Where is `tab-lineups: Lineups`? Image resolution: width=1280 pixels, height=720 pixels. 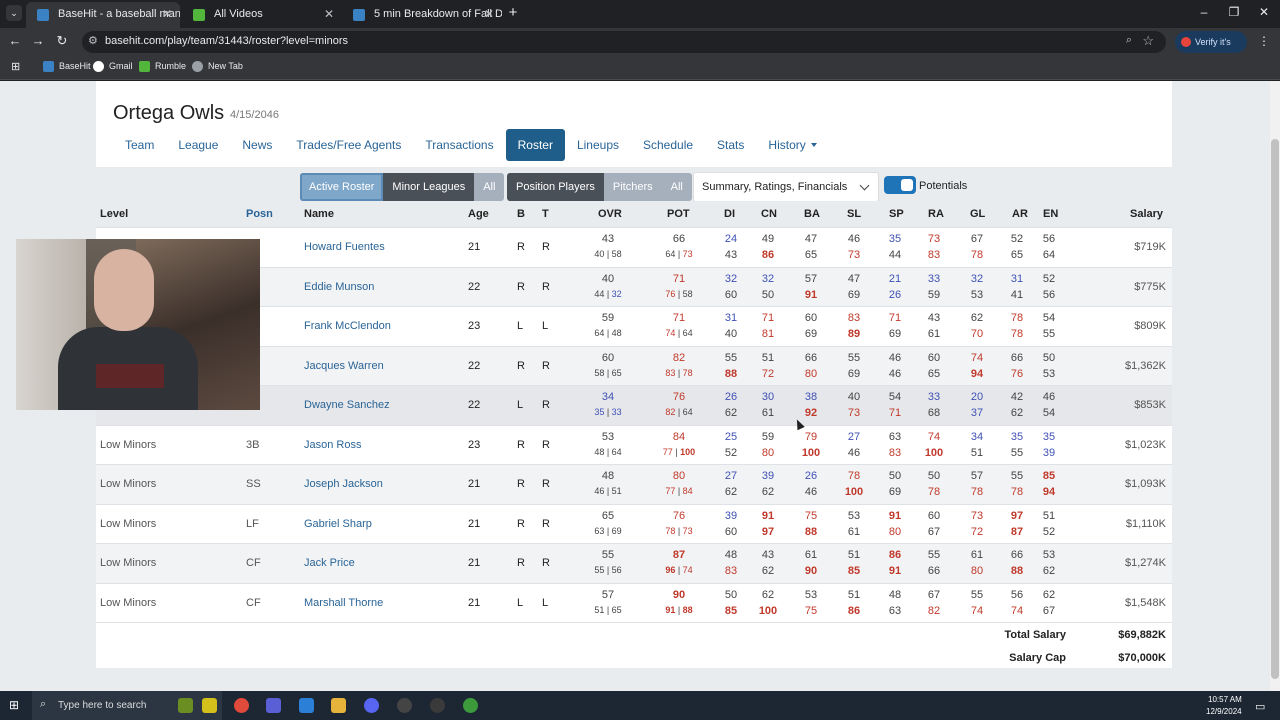 tab-lineups: Lineups is located at coordinates (598, 145).